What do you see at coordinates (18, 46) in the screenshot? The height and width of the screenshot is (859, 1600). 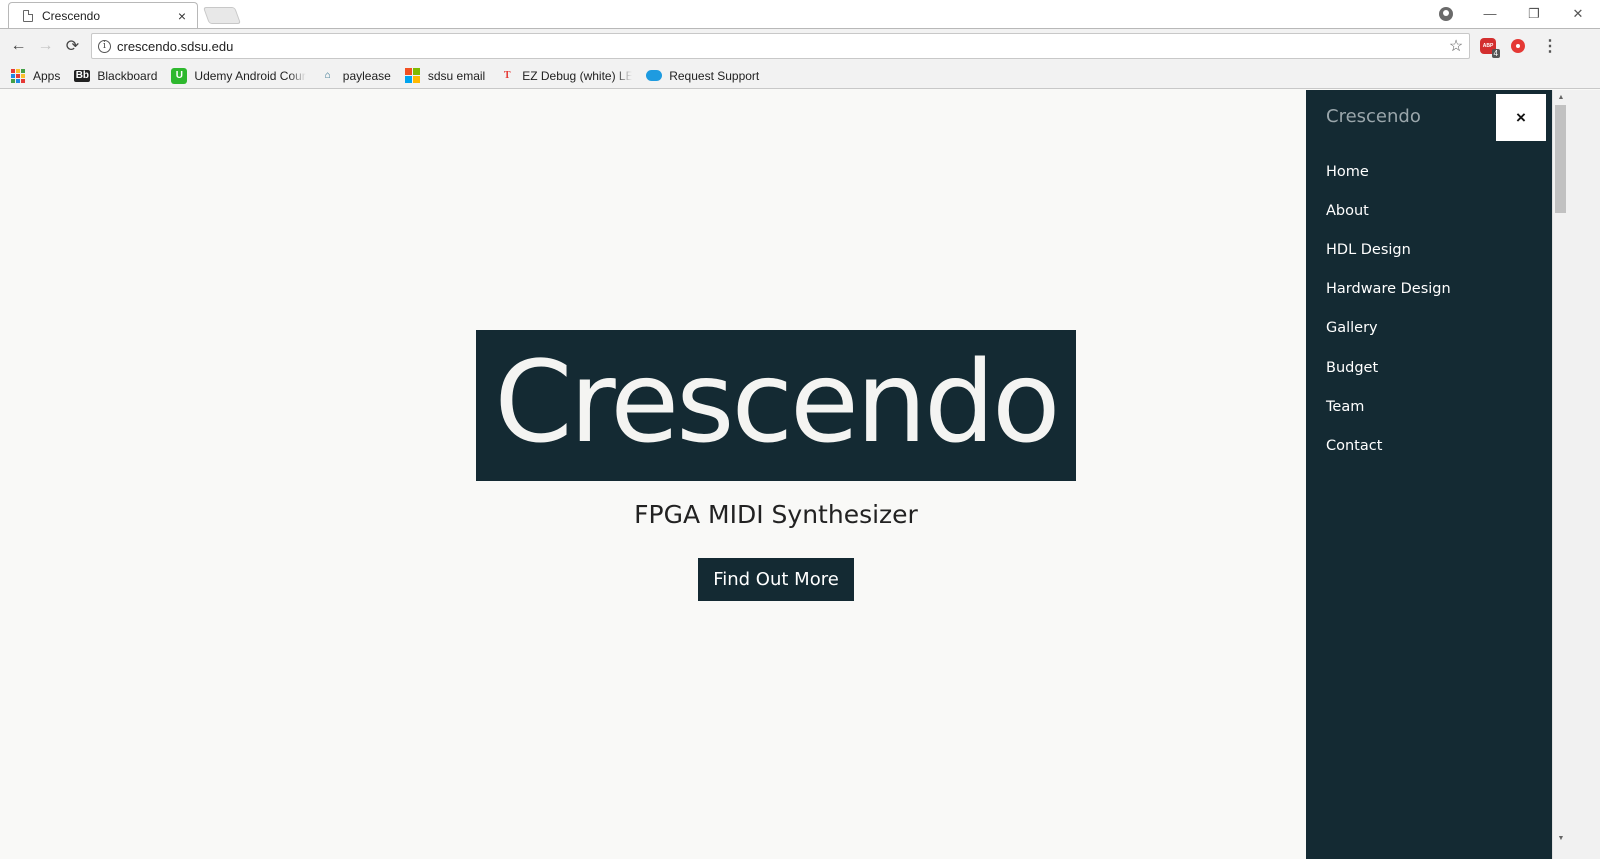 I see `back-button: ←` at bounding box center [18, 46].